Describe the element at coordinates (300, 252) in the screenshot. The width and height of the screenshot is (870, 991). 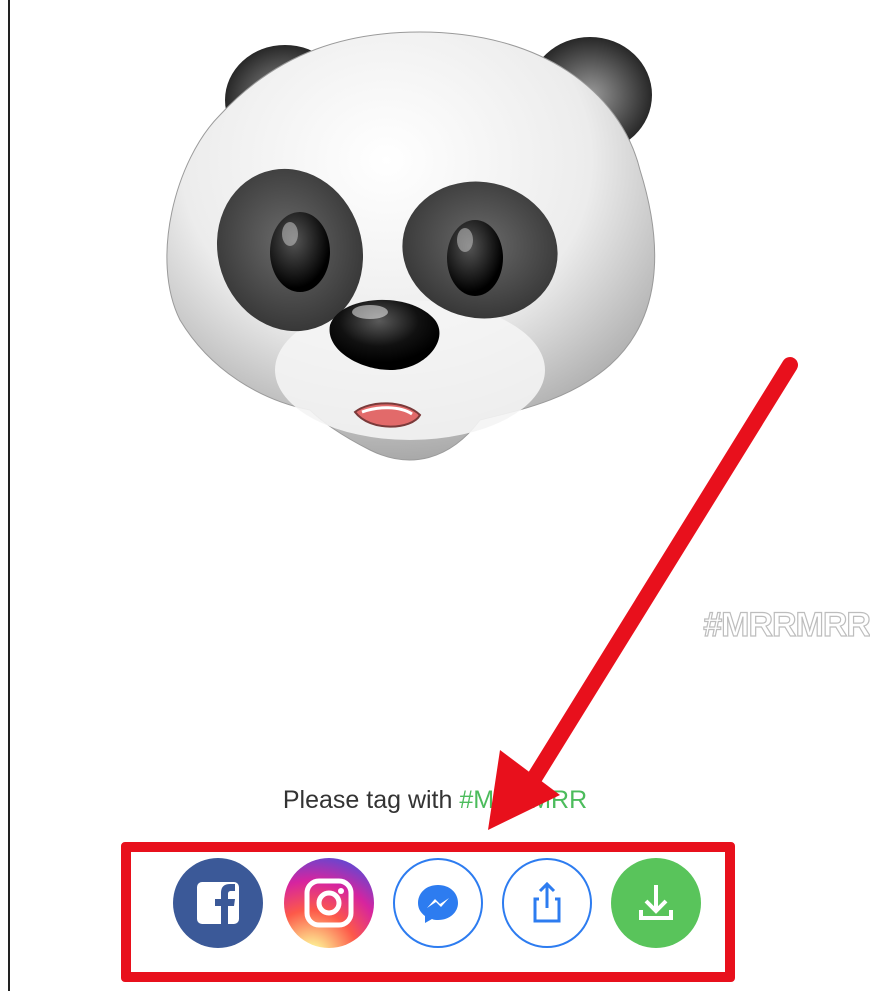
I see `left-eye` at that location.